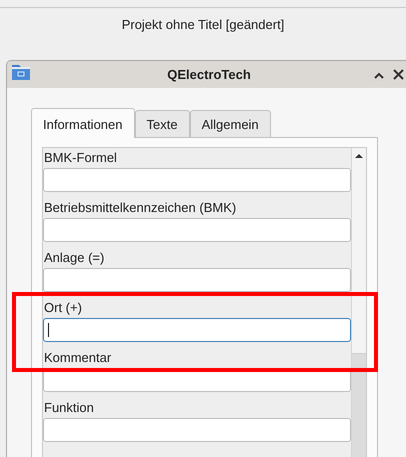  What do you see at coordinates (140, 208) in the screenshot?
I see `field-label: Betriebsmittelkennzeichen (BMK)` at bounding box center [140, 208].